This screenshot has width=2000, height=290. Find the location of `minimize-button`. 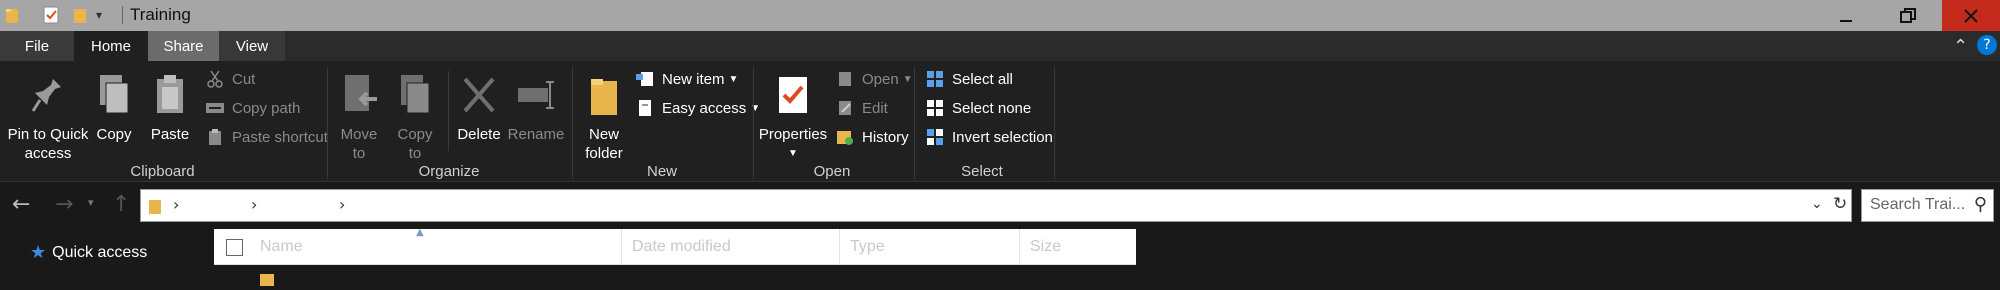

minimize-button is located at coordinates (1846, 15).